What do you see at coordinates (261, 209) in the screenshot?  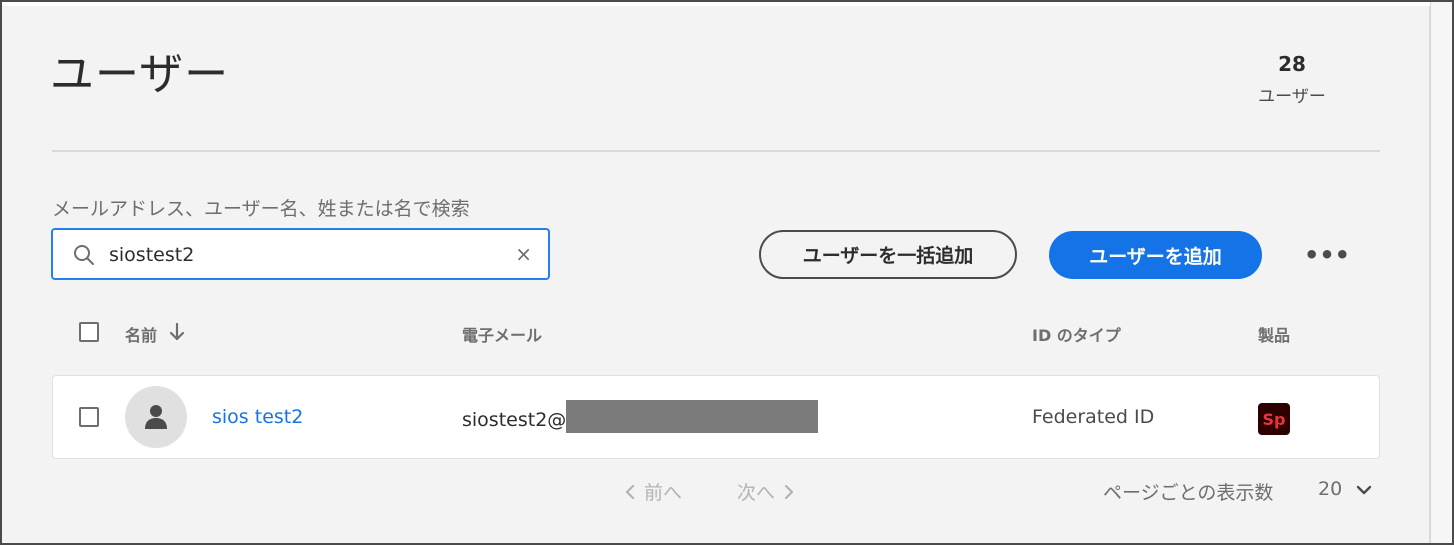 I see `search-label: メールアドレス、ユーザー名、姓または名で検索` at bounding box center [261, 209].